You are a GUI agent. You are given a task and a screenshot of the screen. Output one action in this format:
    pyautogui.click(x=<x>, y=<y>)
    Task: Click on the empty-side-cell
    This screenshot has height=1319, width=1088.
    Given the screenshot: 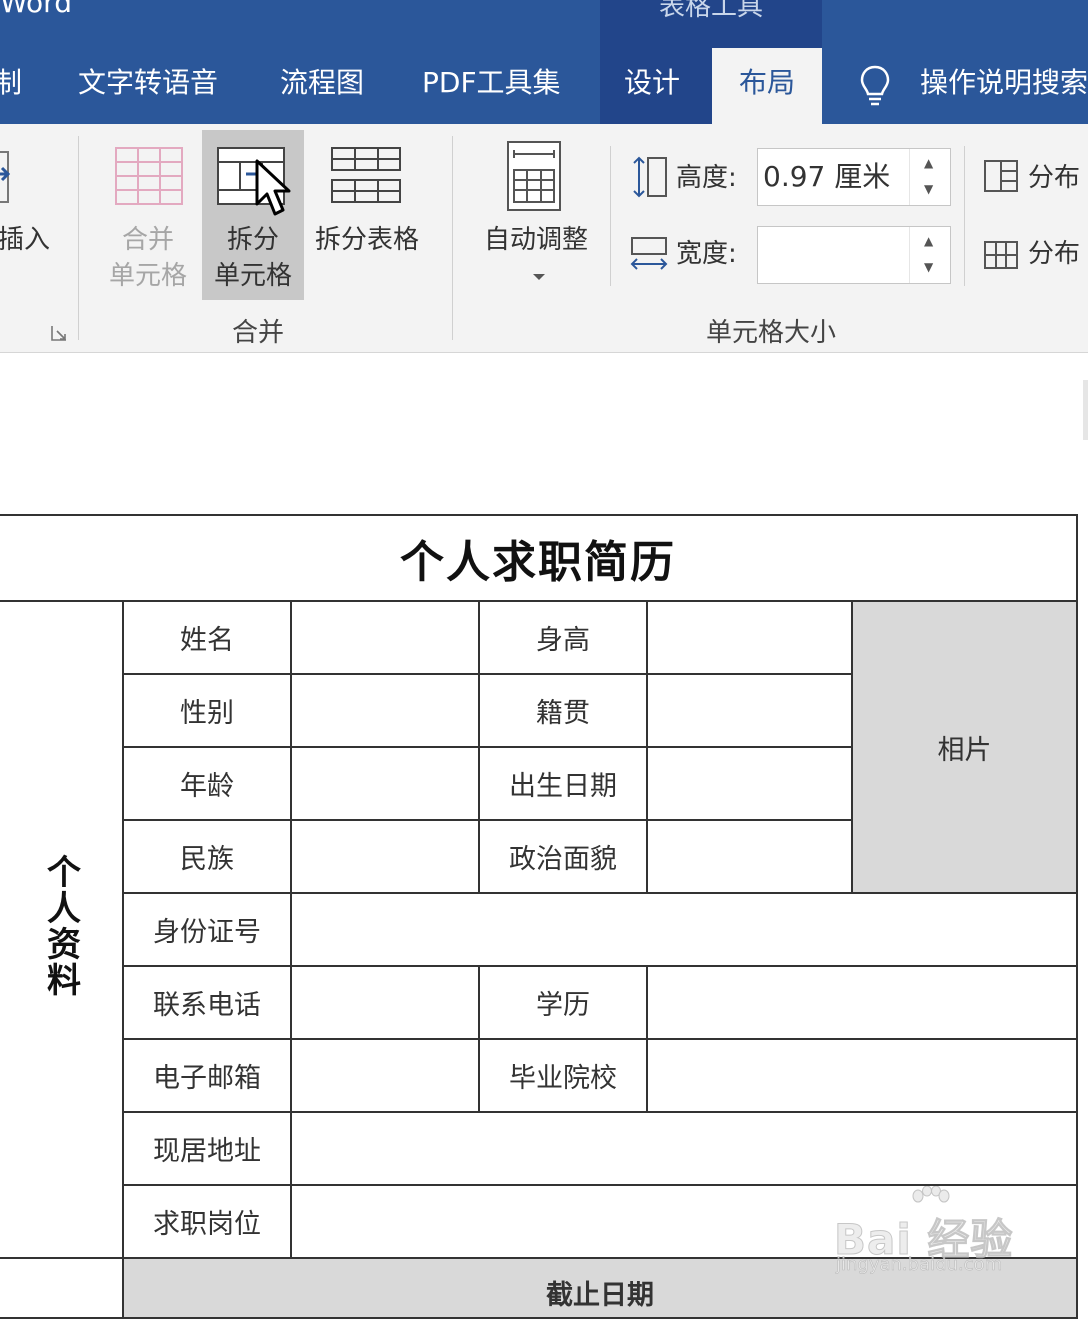 What is the action you would take?
    pyautogui.click(x=62, y=1288)
    